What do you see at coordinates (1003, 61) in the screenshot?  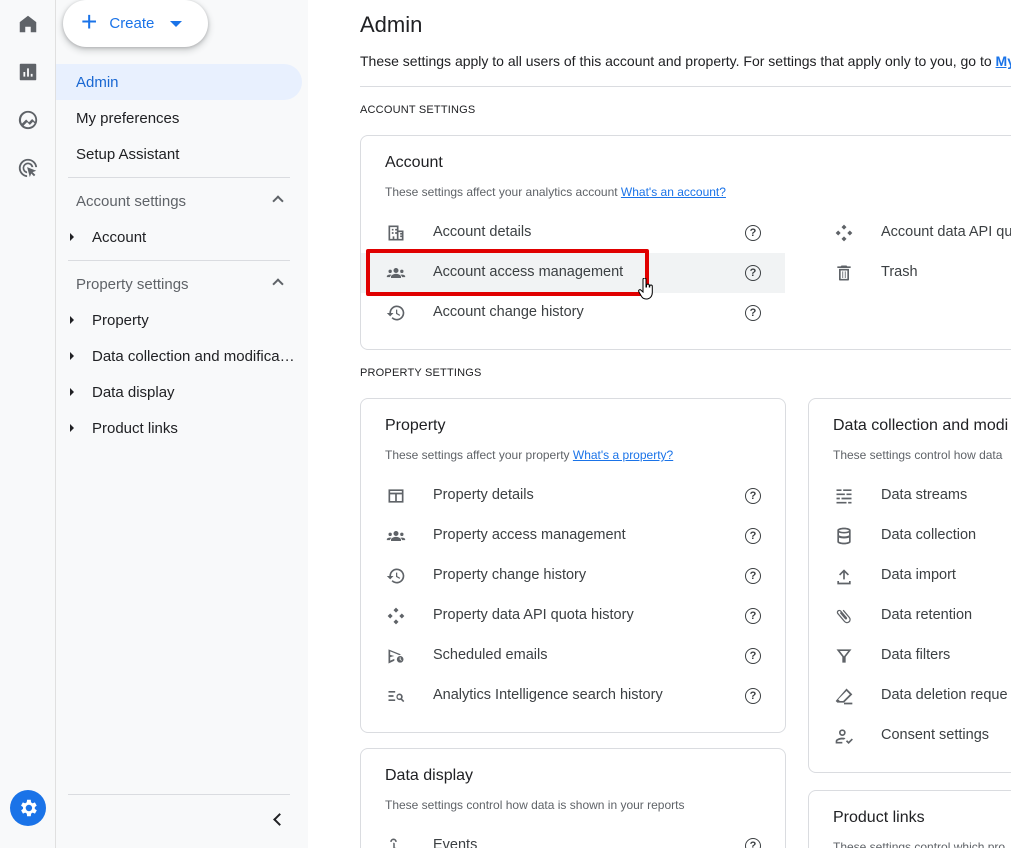 I see `my-preferences-link: My` at bounding box center [1003, 61].